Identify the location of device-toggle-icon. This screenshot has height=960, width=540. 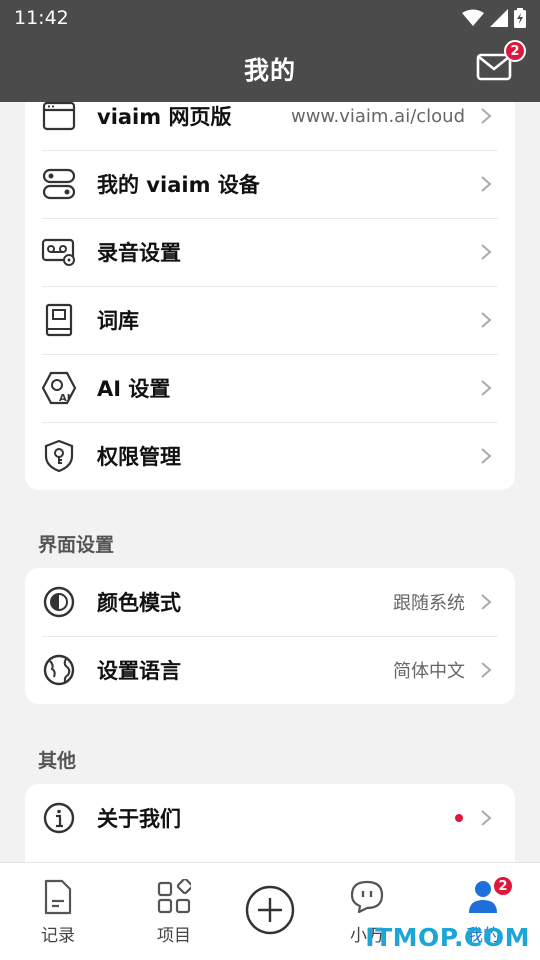
(59, 184).